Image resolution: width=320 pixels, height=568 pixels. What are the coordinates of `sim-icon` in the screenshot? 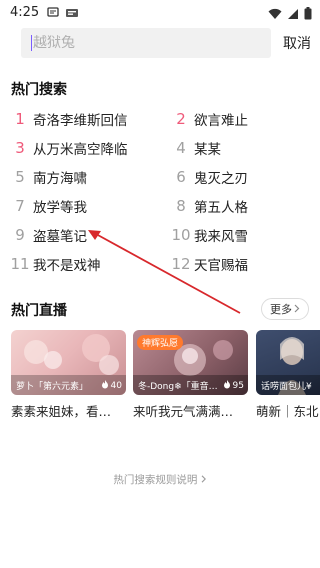 It's located at (72, 12).